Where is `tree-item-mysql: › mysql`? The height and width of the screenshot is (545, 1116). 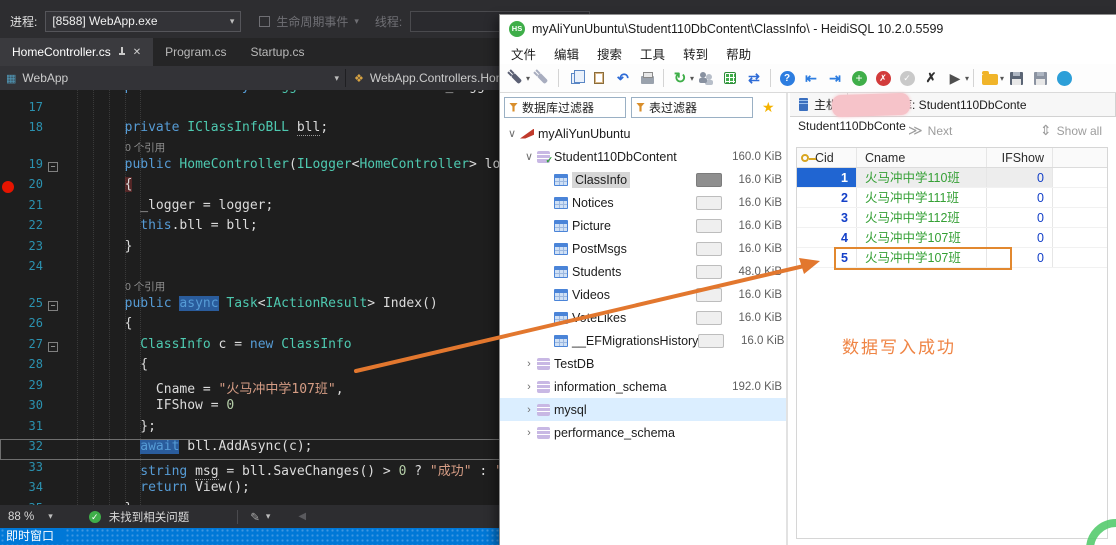 tree-item-mysql: › mysql is located at coordinates (643, 409).